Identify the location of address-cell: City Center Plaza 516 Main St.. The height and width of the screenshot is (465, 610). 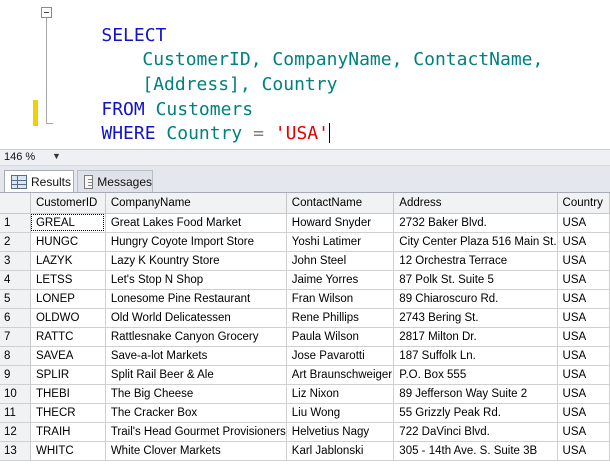
(475, 242).